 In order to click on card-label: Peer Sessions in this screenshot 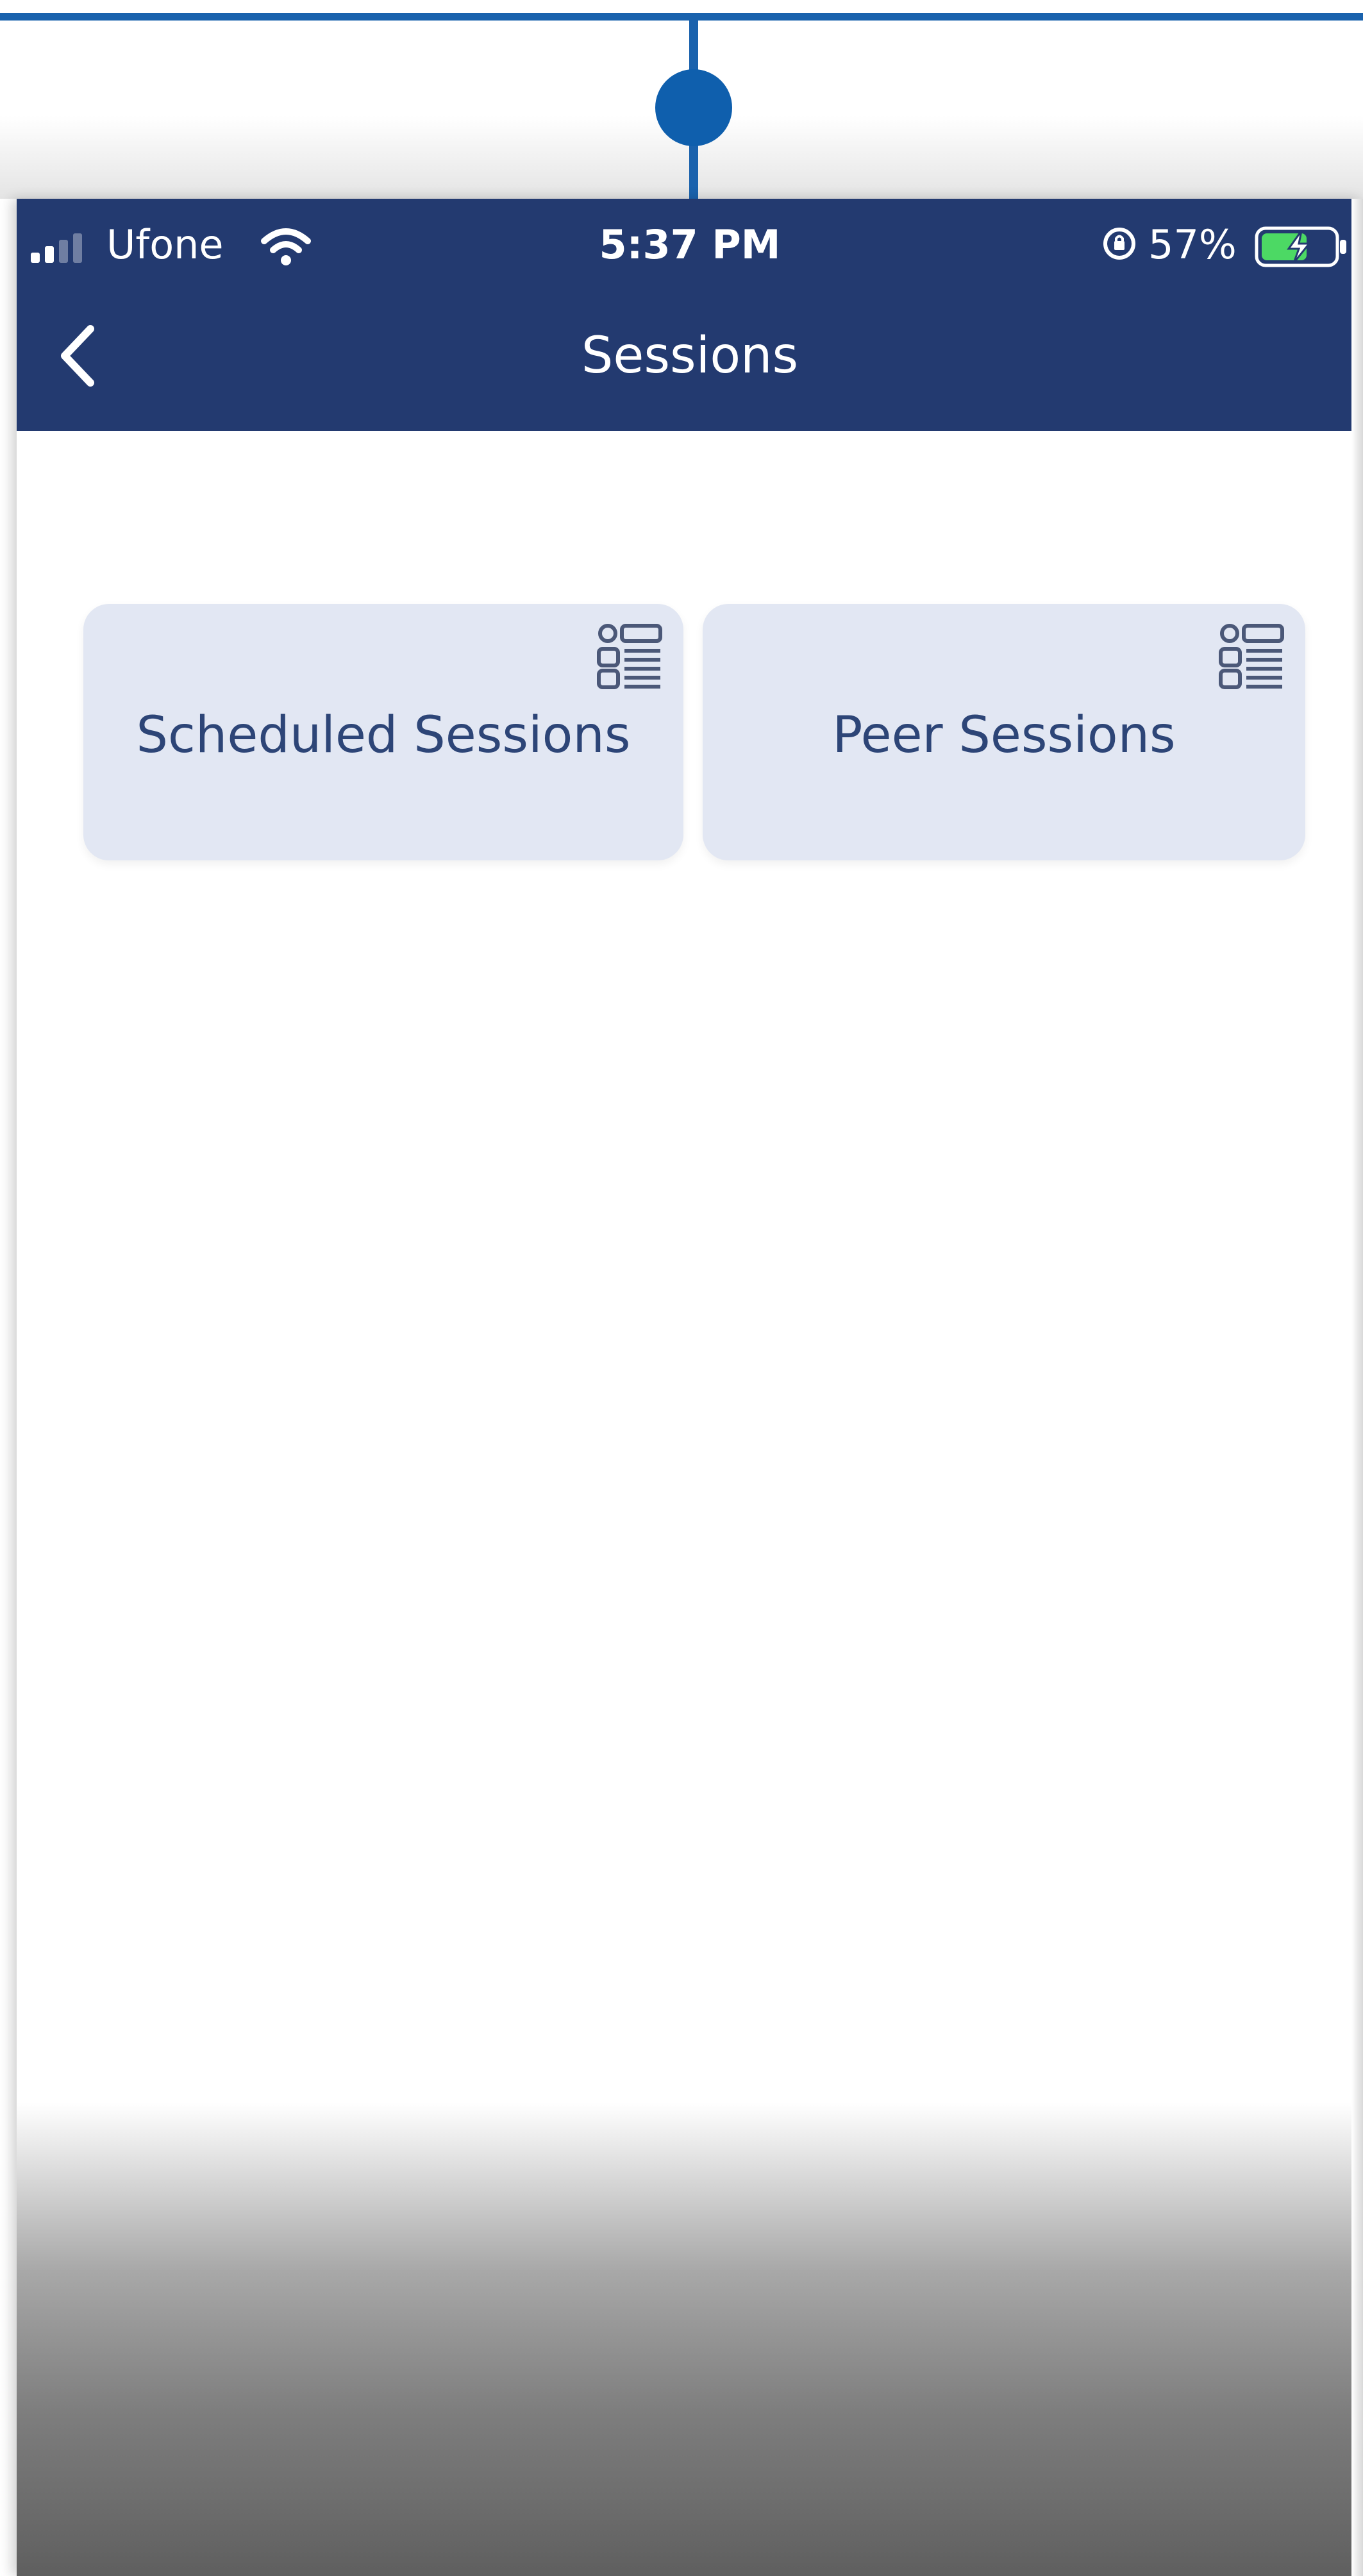, I will do `click(1004, 735)`.